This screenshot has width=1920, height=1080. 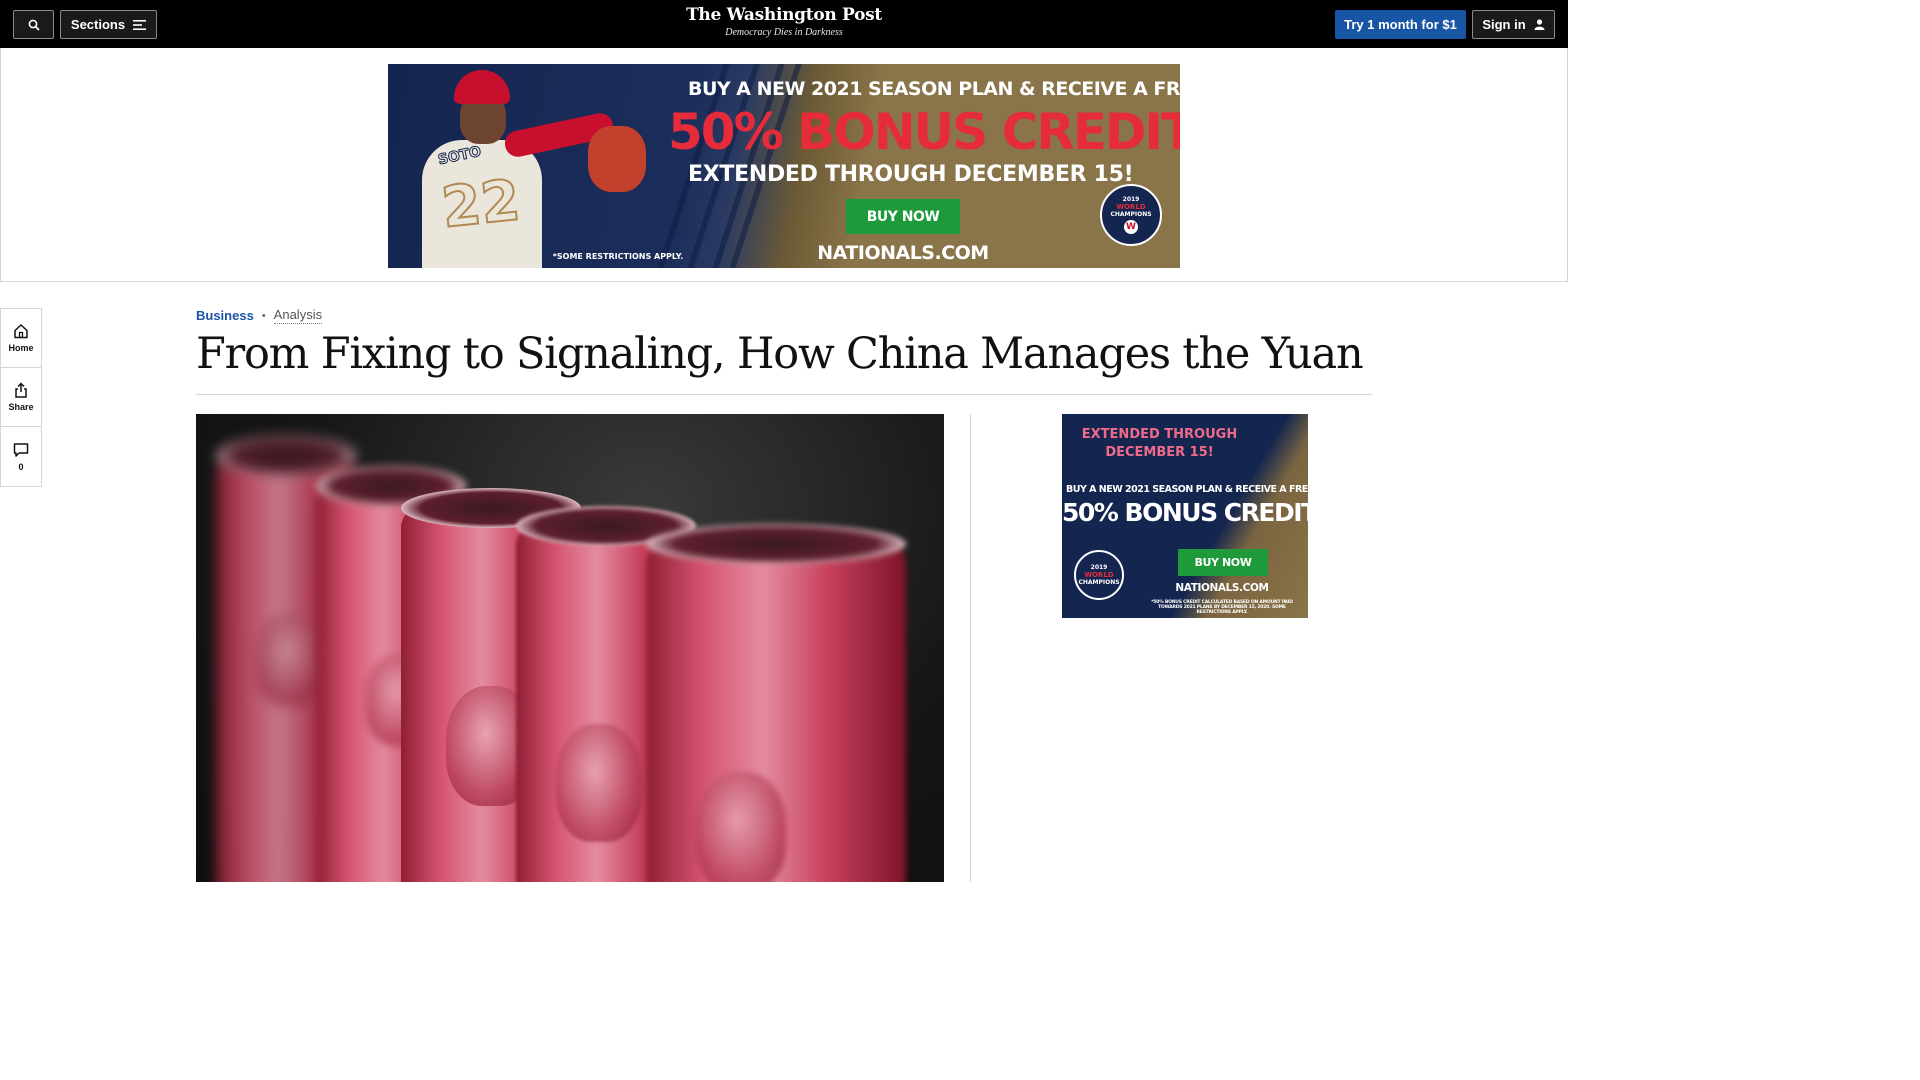 I want to click on side-world-champions-badge: 2019 WORLD CHAMPIONS, so click(x=1099, y=575).